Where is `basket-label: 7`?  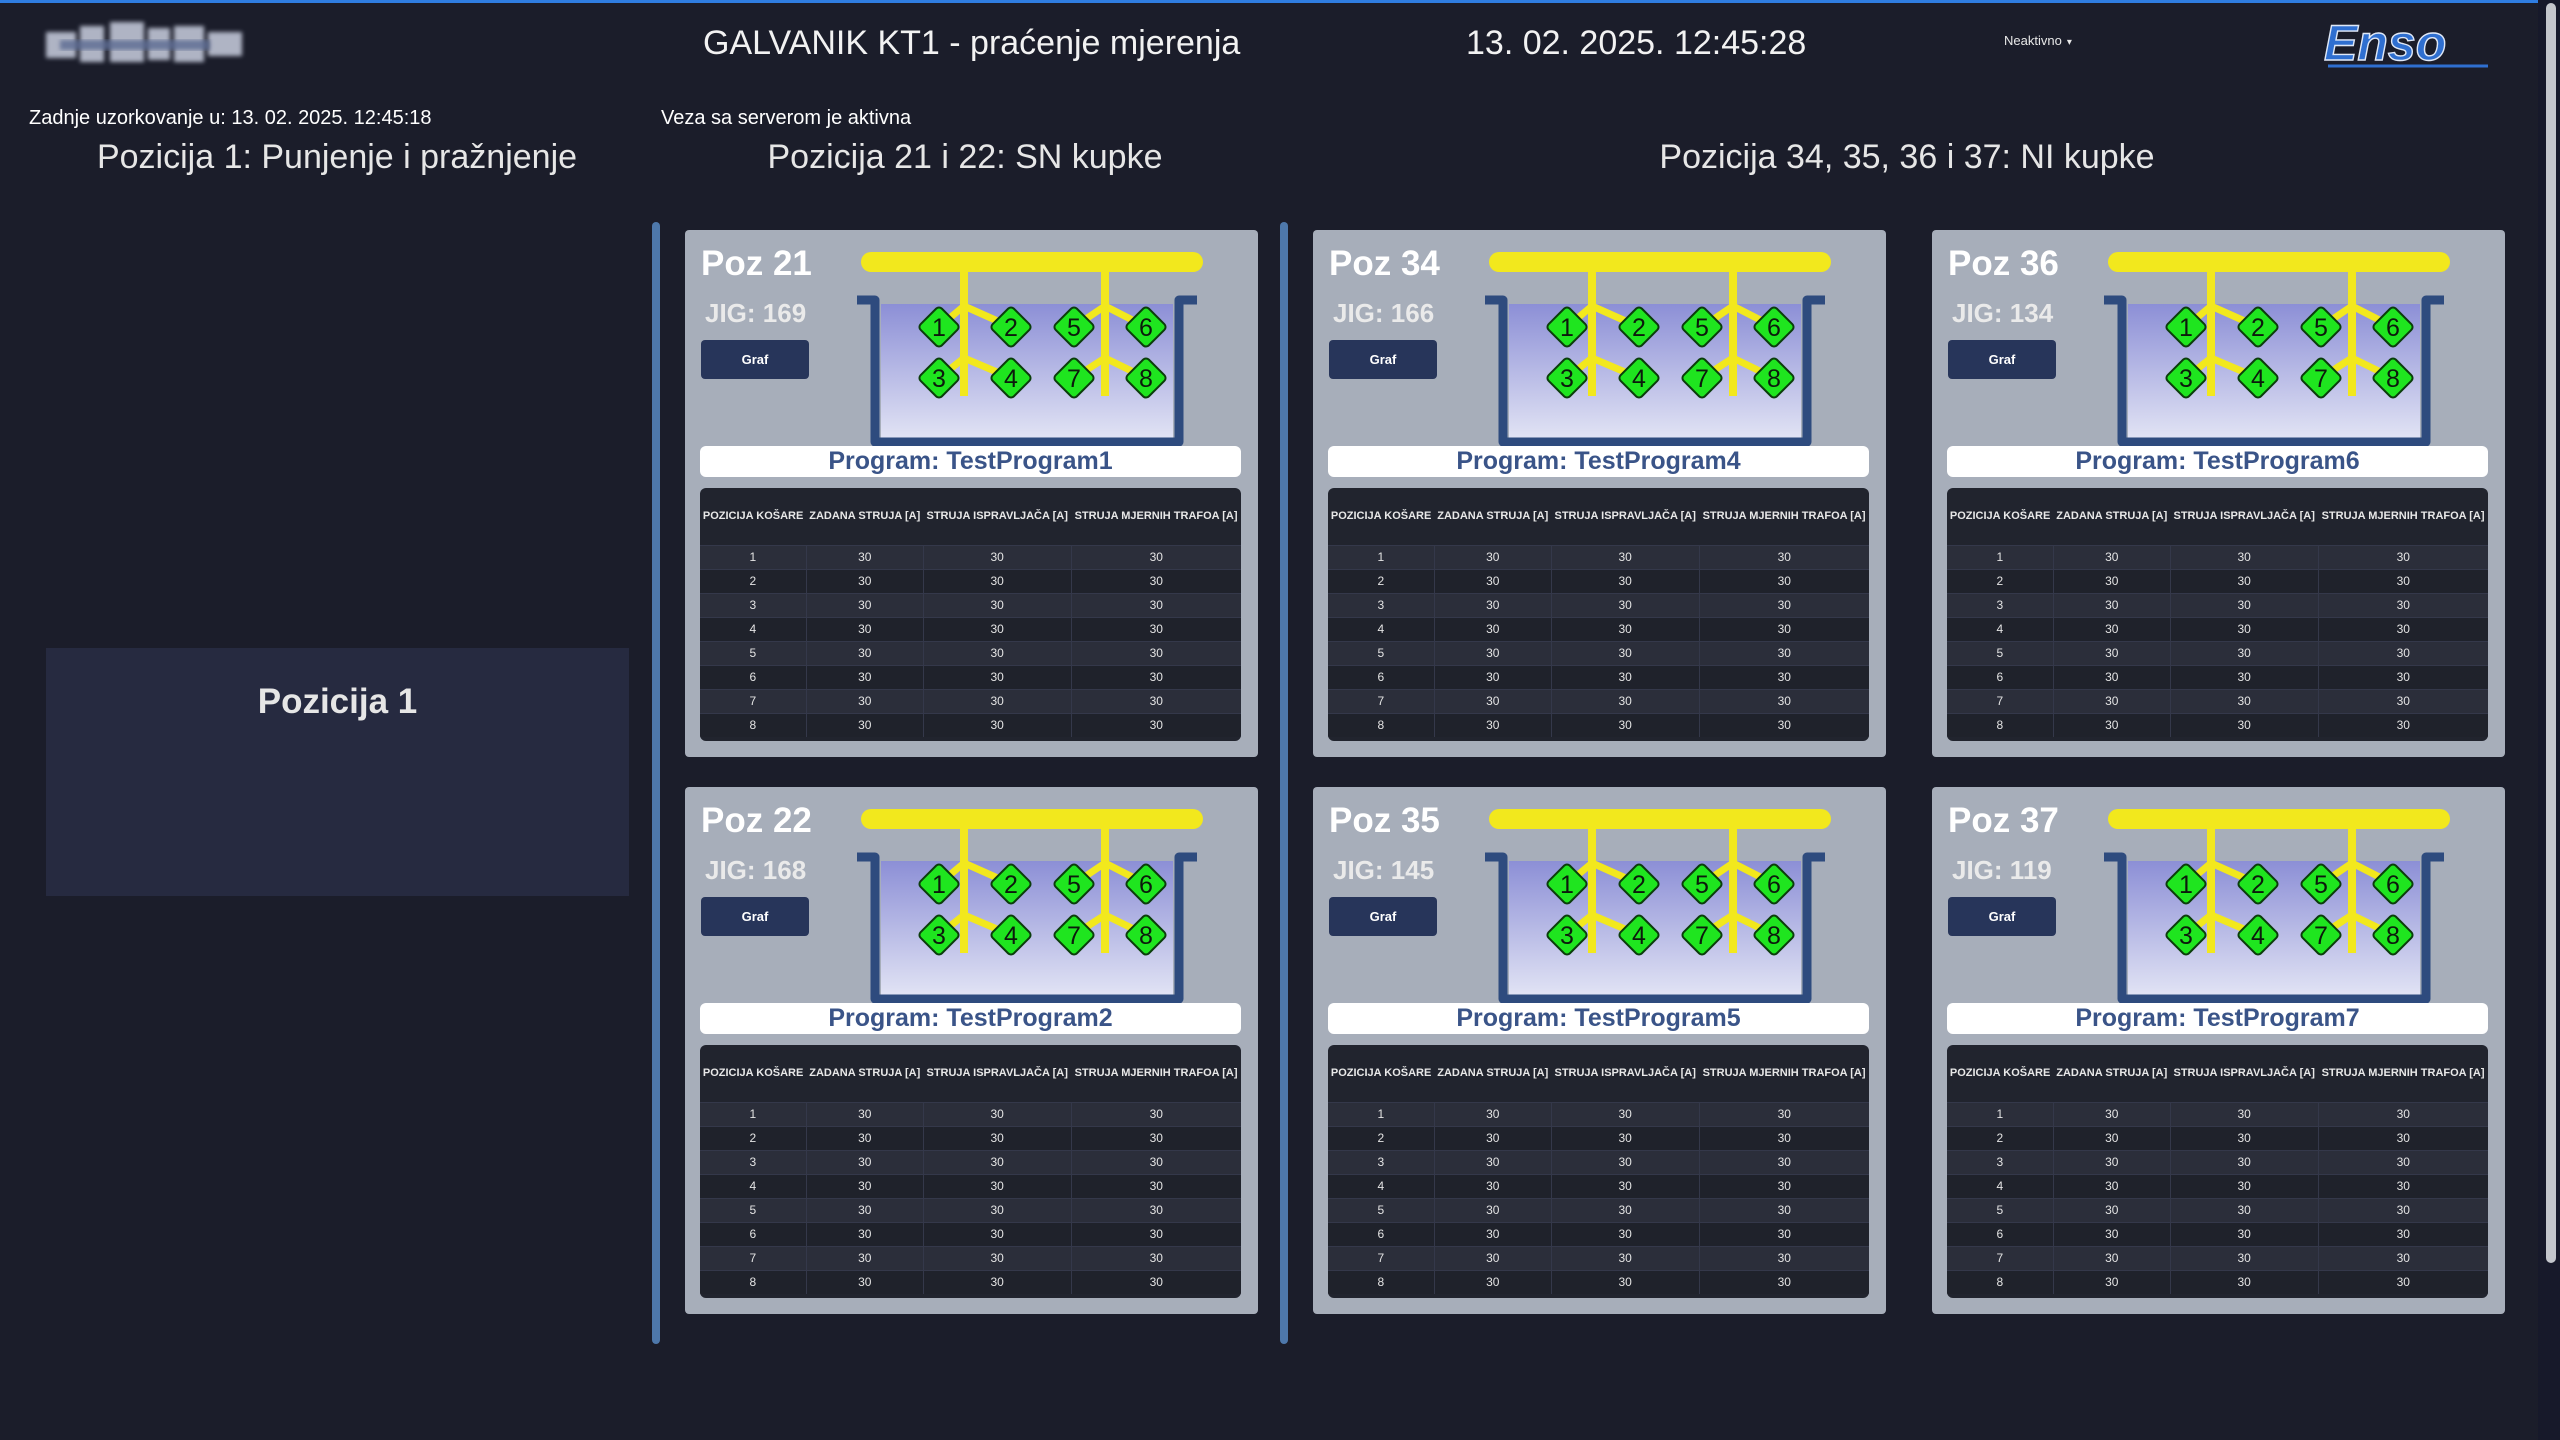
basket-label: 7 is located at coordinates (1702, 379).